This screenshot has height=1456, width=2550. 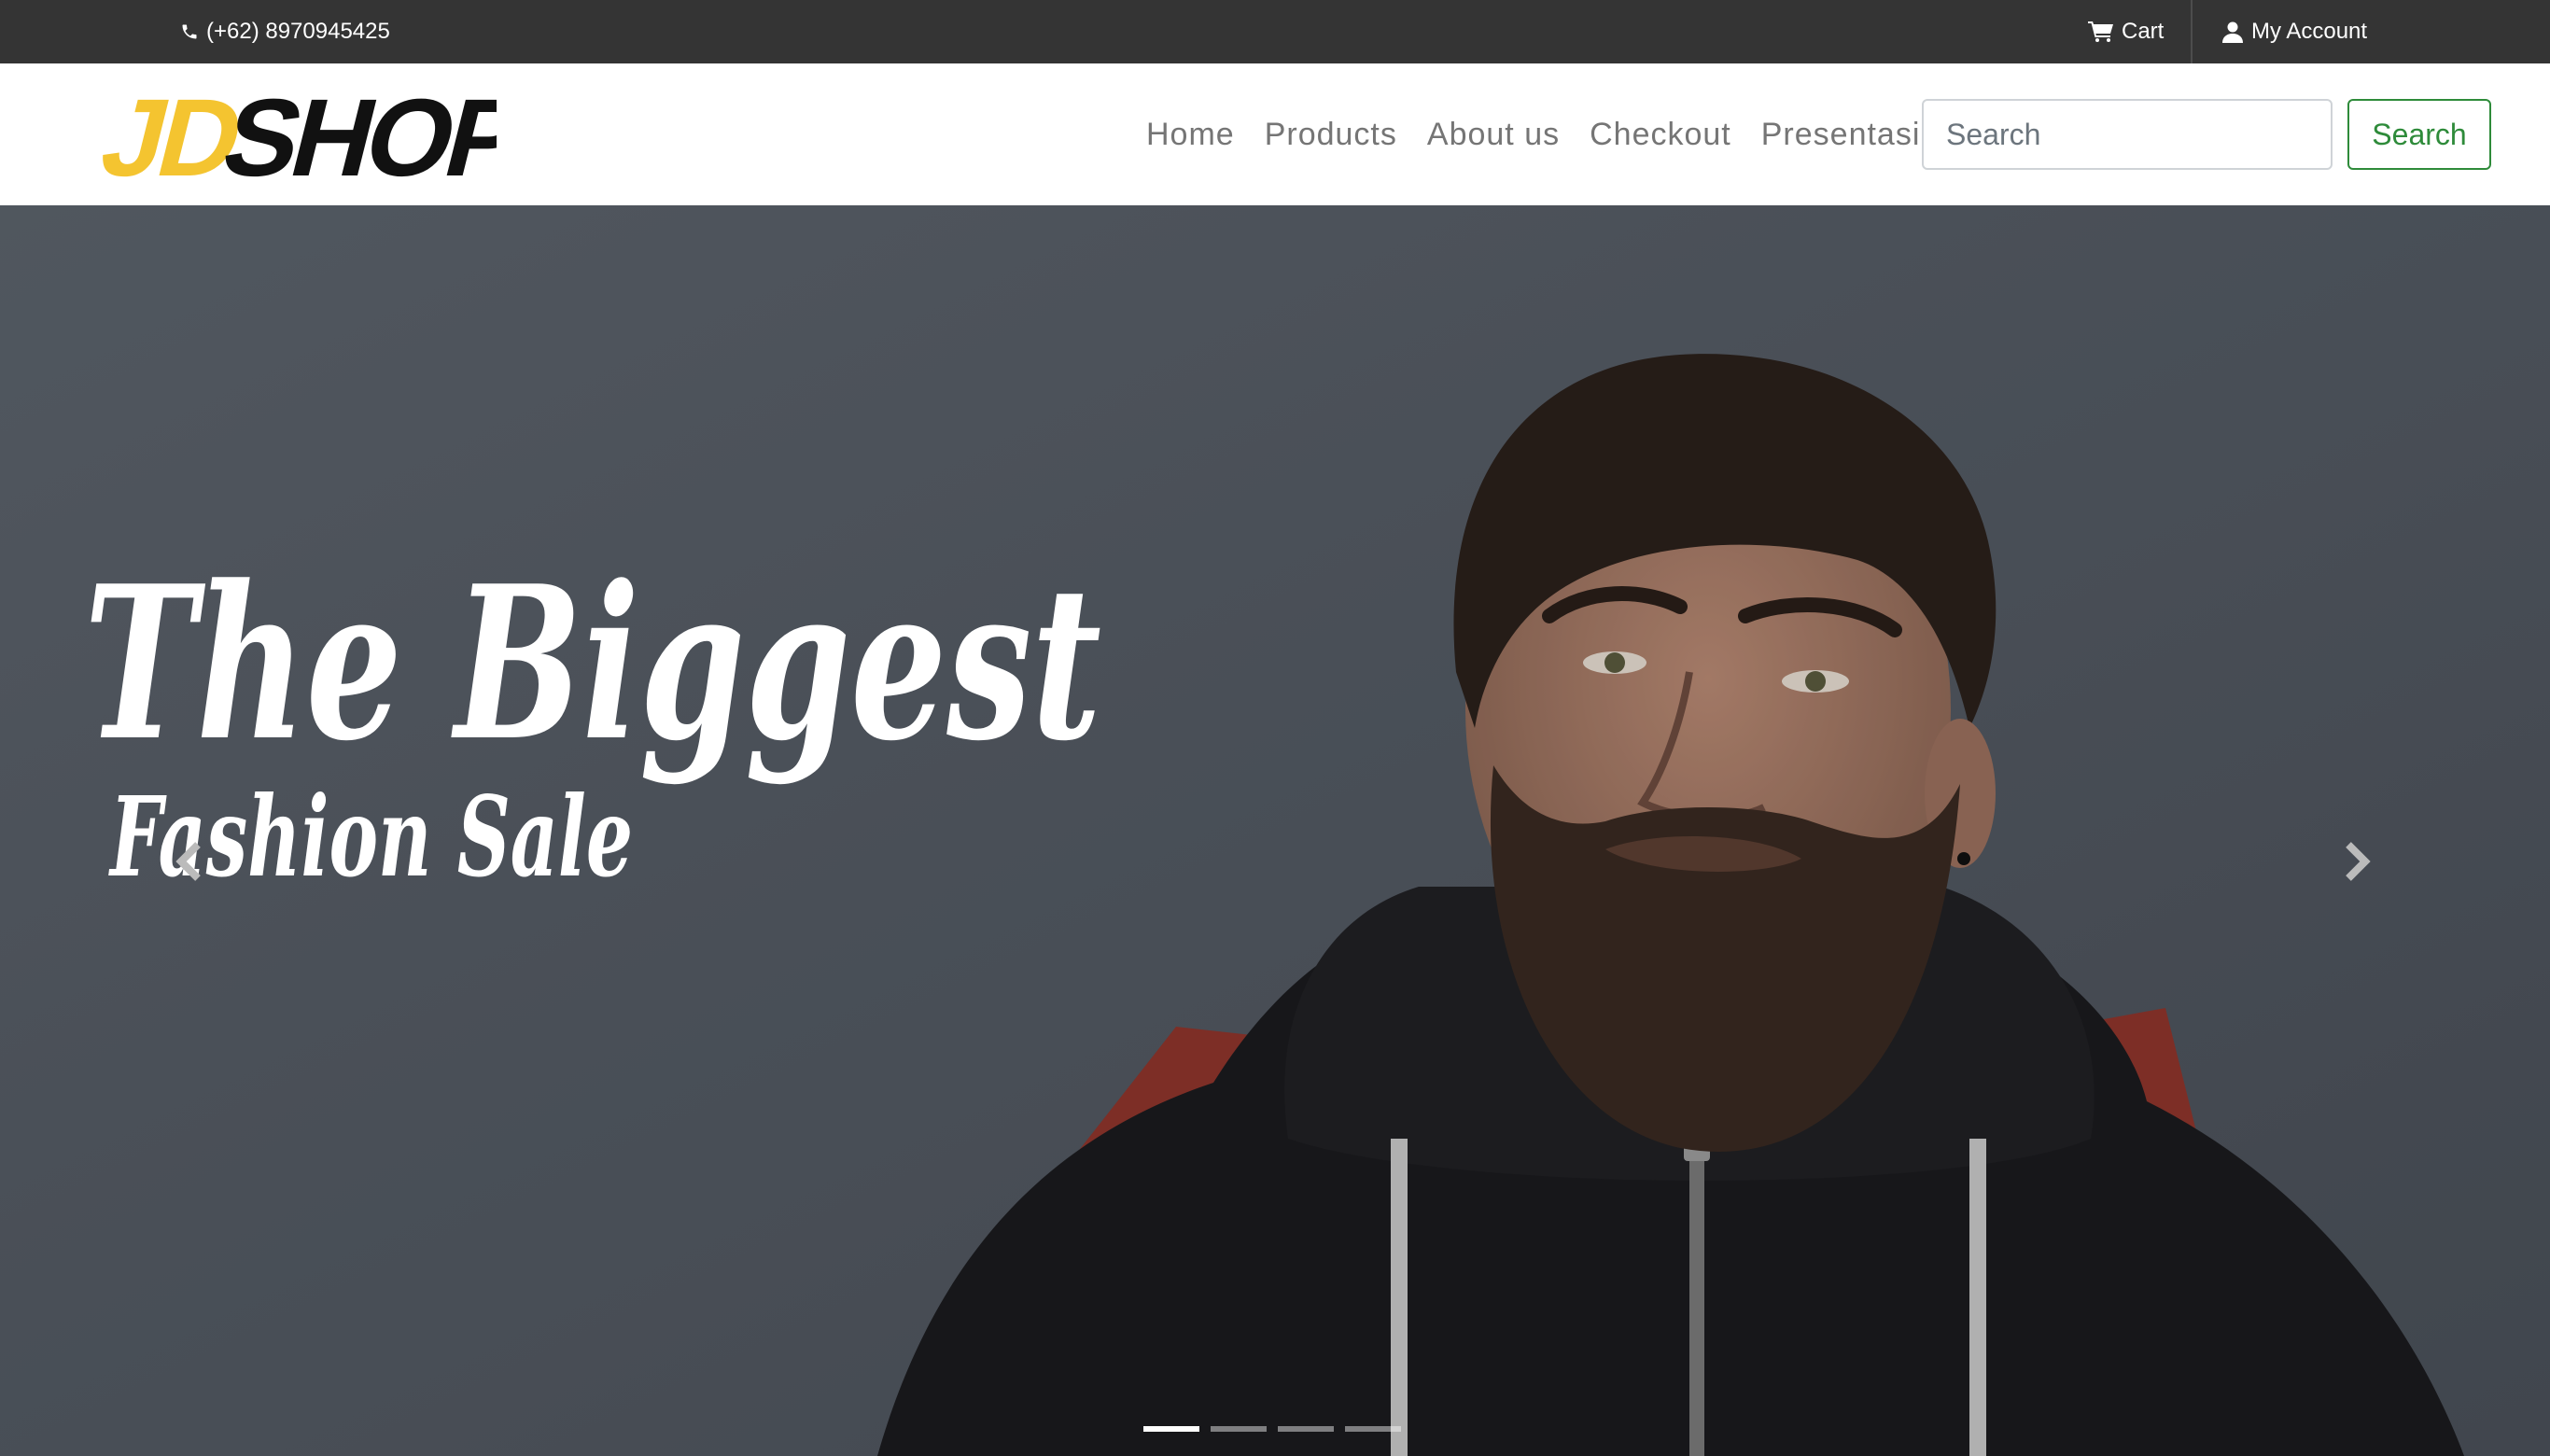 What do you see at coordinates (1275, 31) in the screenshot?
I see `top-bar: (+62) 8970945425 Cart My Account` at bounding box center [1275, 31].